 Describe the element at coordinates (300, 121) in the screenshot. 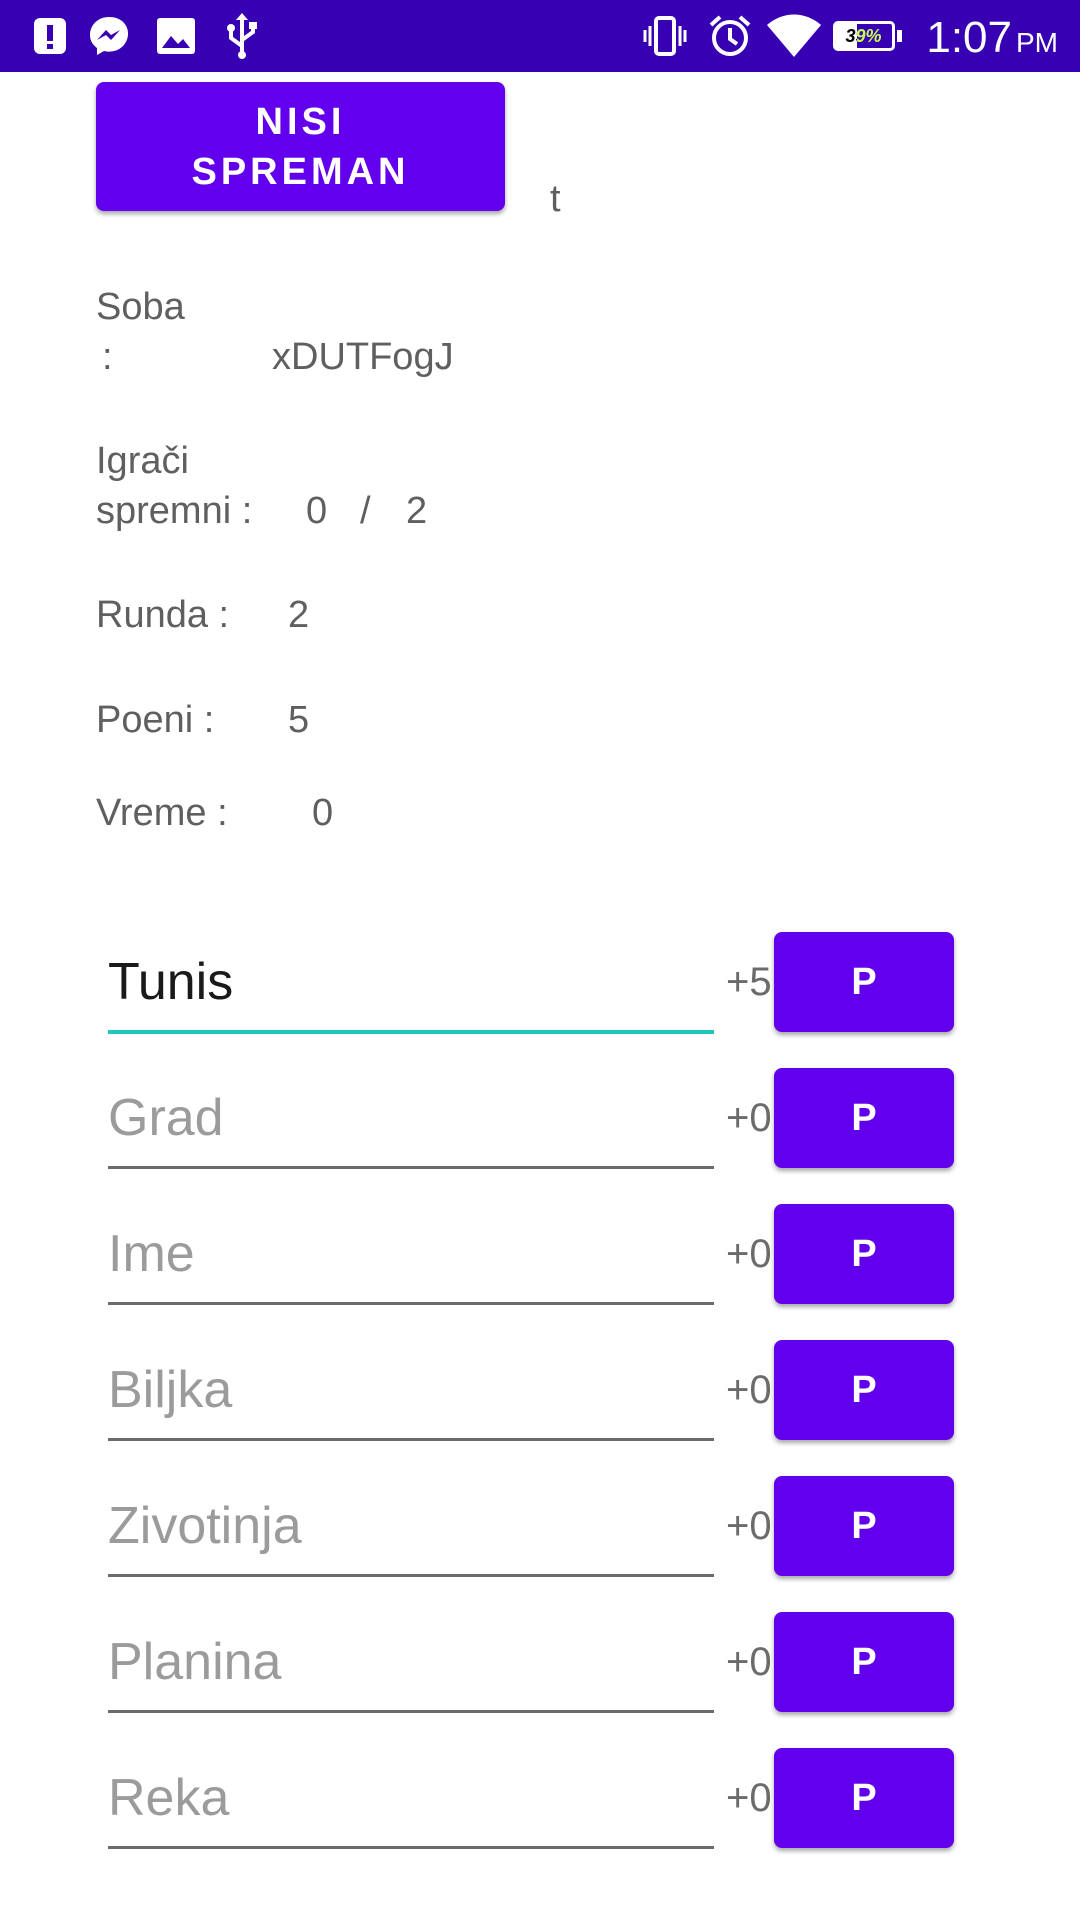

I see `ready-button-line1: NISI` at that location.